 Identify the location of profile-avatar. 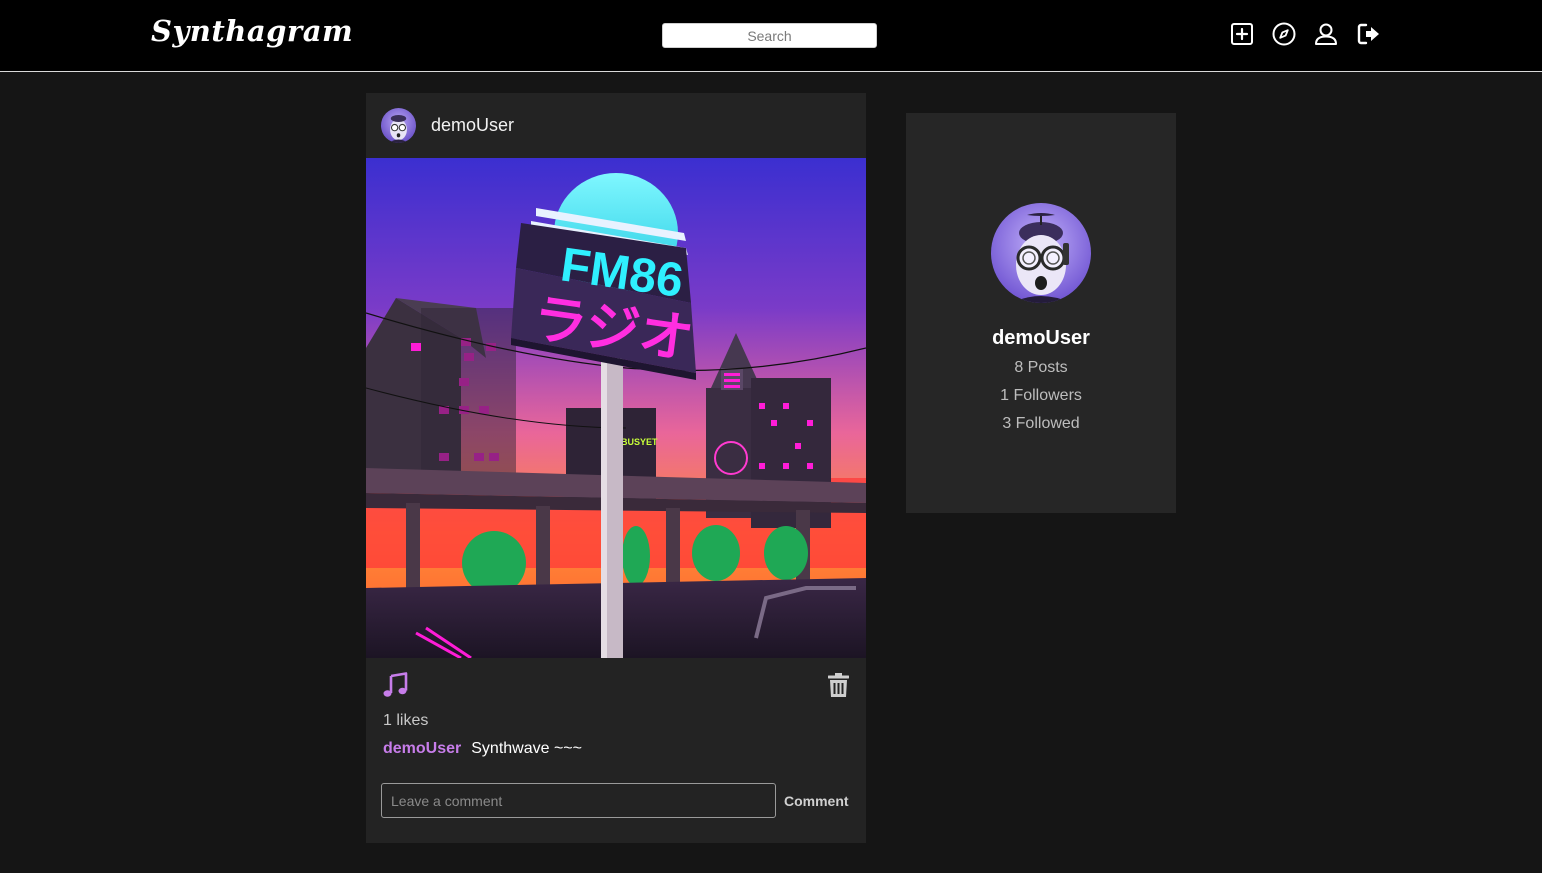
(1041, 253).